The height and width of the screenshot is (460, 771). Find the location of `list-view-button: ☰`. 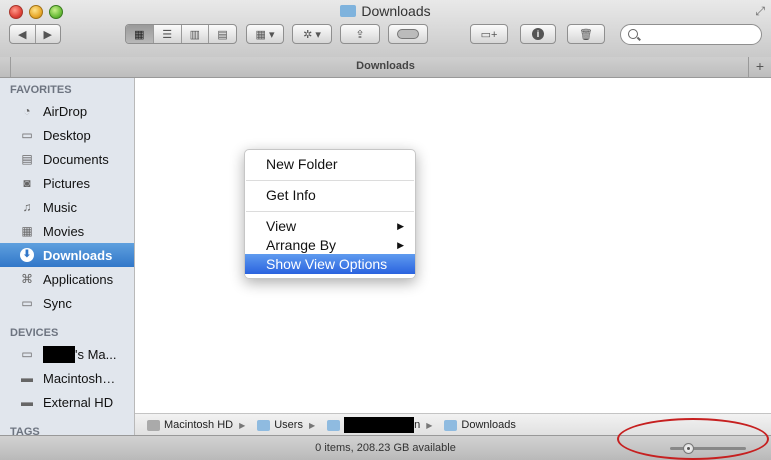

list-view-button: ☰ is located at coordinates (168, 34).